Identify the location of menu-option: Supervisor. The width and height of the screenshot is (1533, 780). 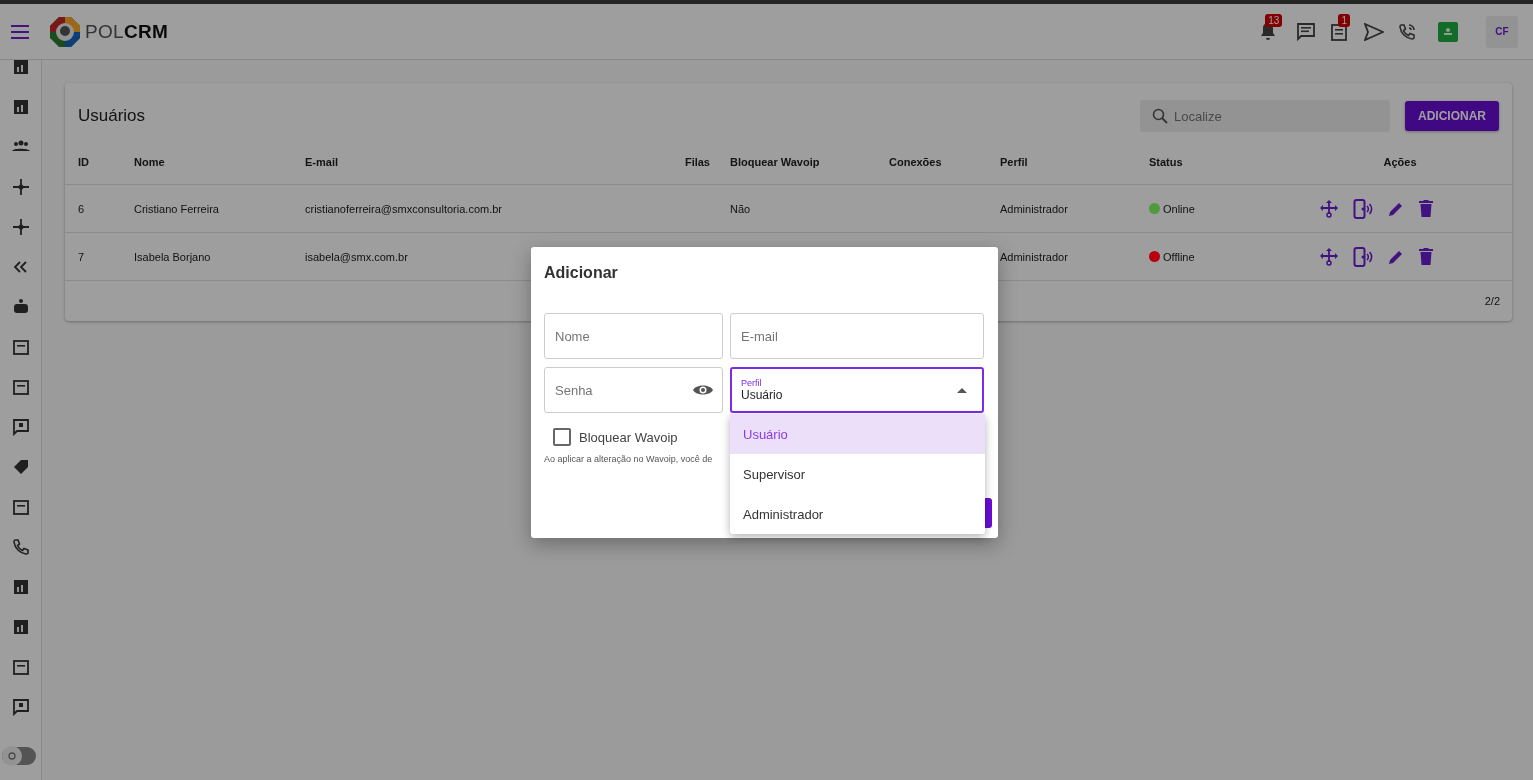
(857, 474).